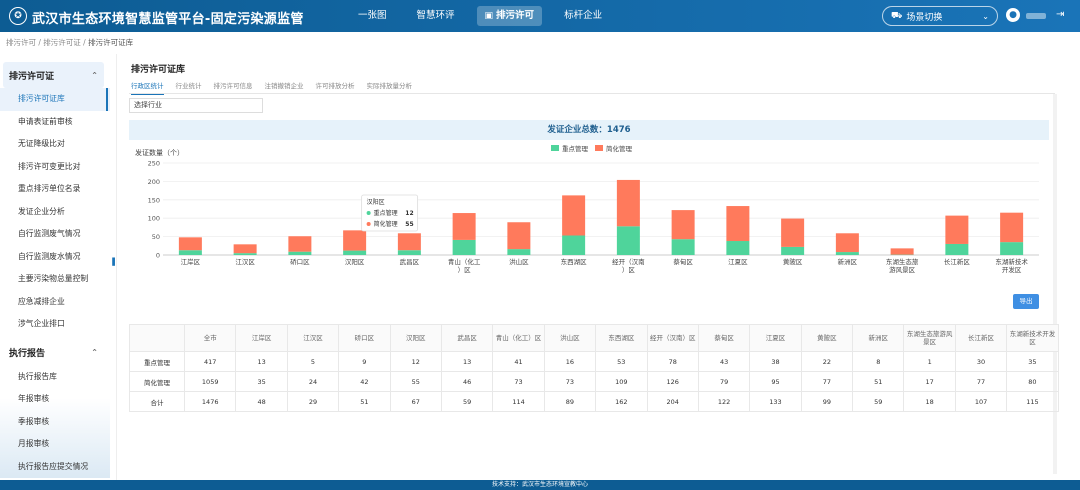 The image size is (1080, 490). What do you see at coordinates (27, 354) in the screenshot?
I see `sidebar-group-label: 执行报告` at bounding box center [27, 354].